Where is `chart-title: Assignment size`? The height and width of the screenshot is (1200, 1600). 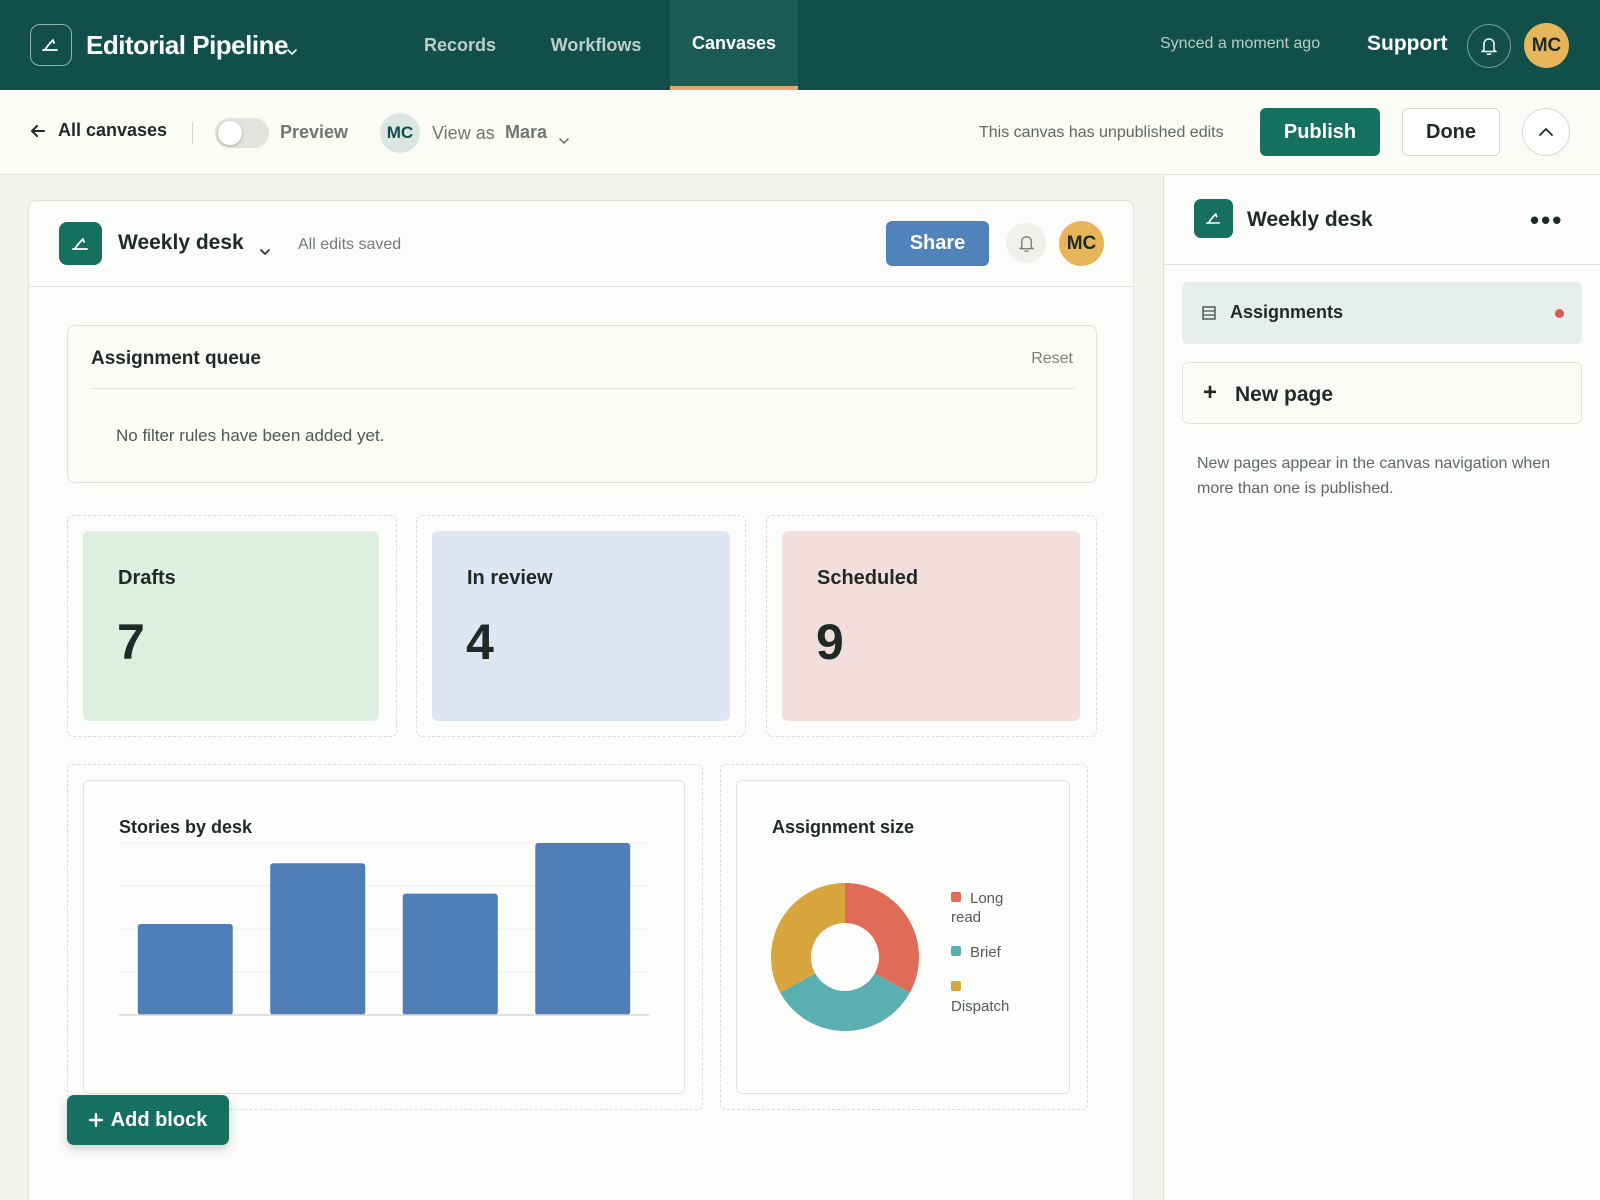 chart-title: Assignment size is located at coordinates (843, 827).